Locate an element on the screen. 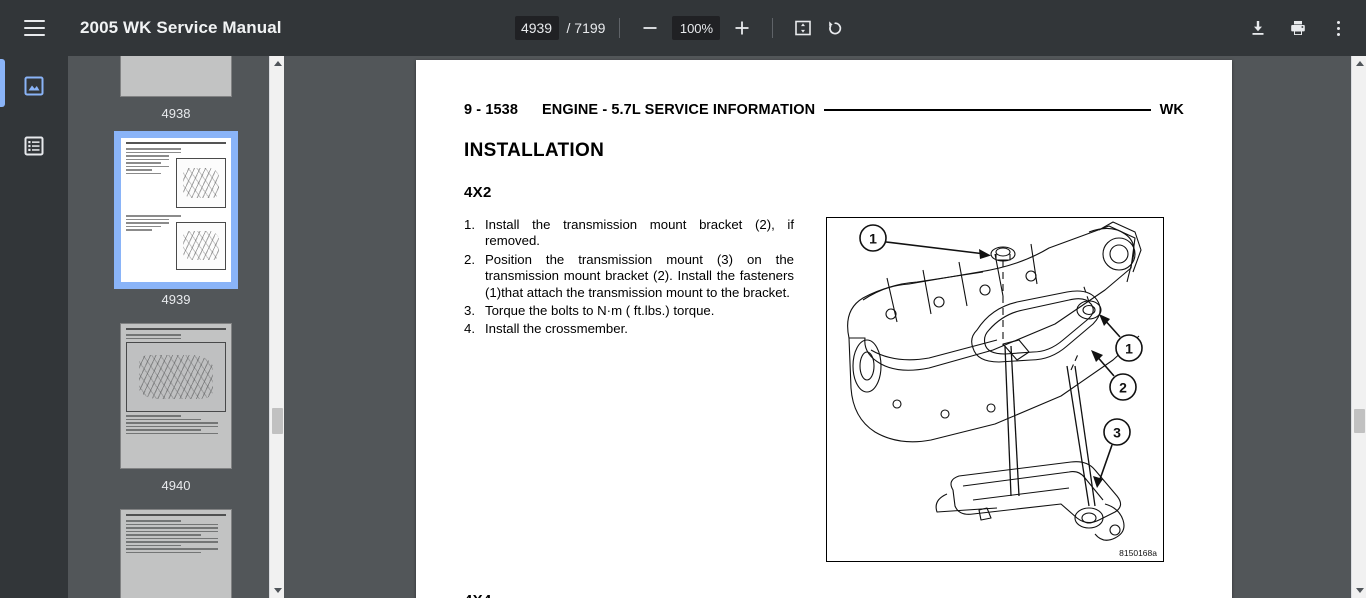  thumbnail-item: 4938 is located at coordinates (176, 96).